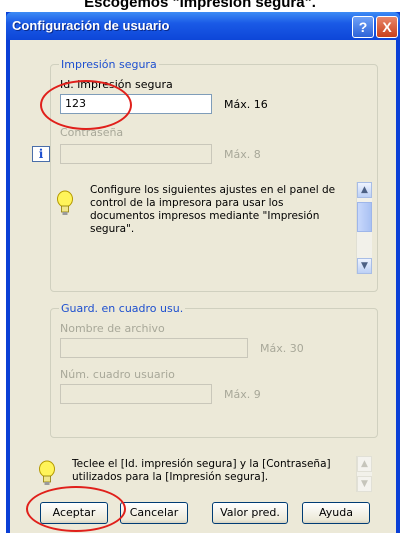 This screenshot has width=400, height=533. Describe the element at coordinates (363, 27) in the screenshot. I see `help-icon: ?` at that location.